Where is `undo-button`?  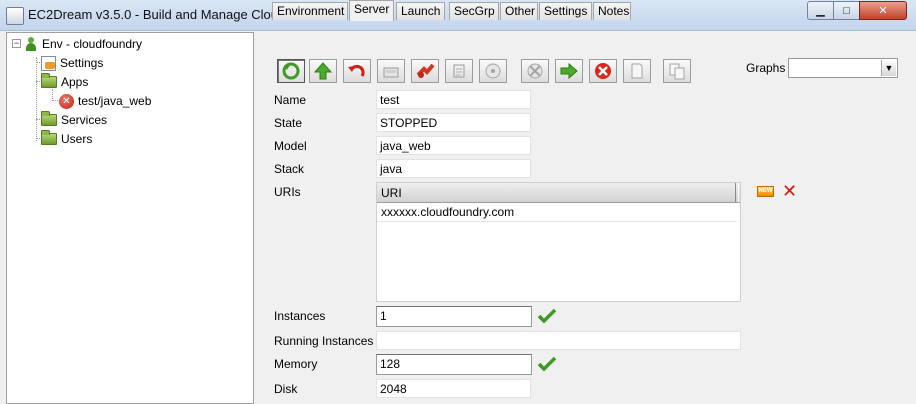
undo-button is located at coordinates (357, 71).